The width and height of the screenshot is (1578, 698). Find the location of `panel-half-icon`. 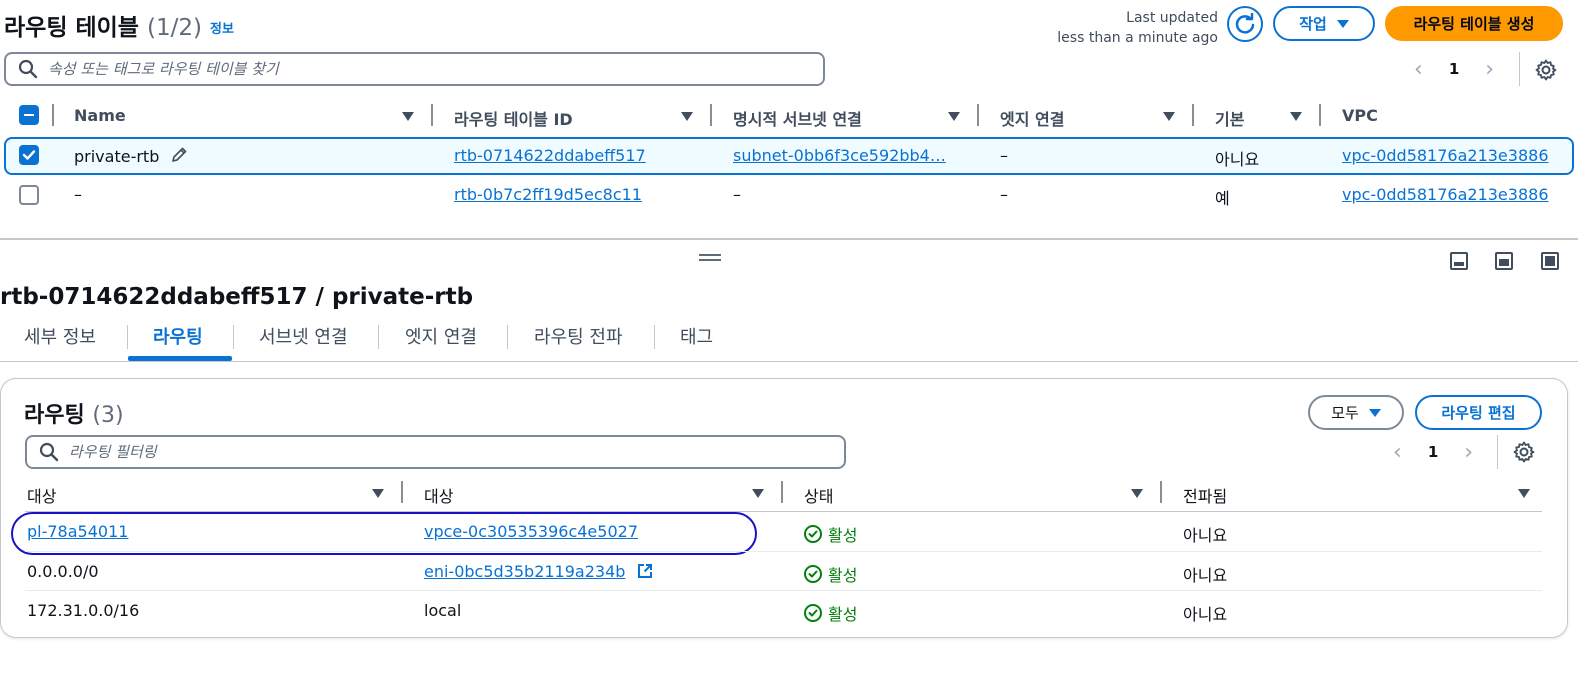

panel-half-icon is located at coordinates (1504, 261).